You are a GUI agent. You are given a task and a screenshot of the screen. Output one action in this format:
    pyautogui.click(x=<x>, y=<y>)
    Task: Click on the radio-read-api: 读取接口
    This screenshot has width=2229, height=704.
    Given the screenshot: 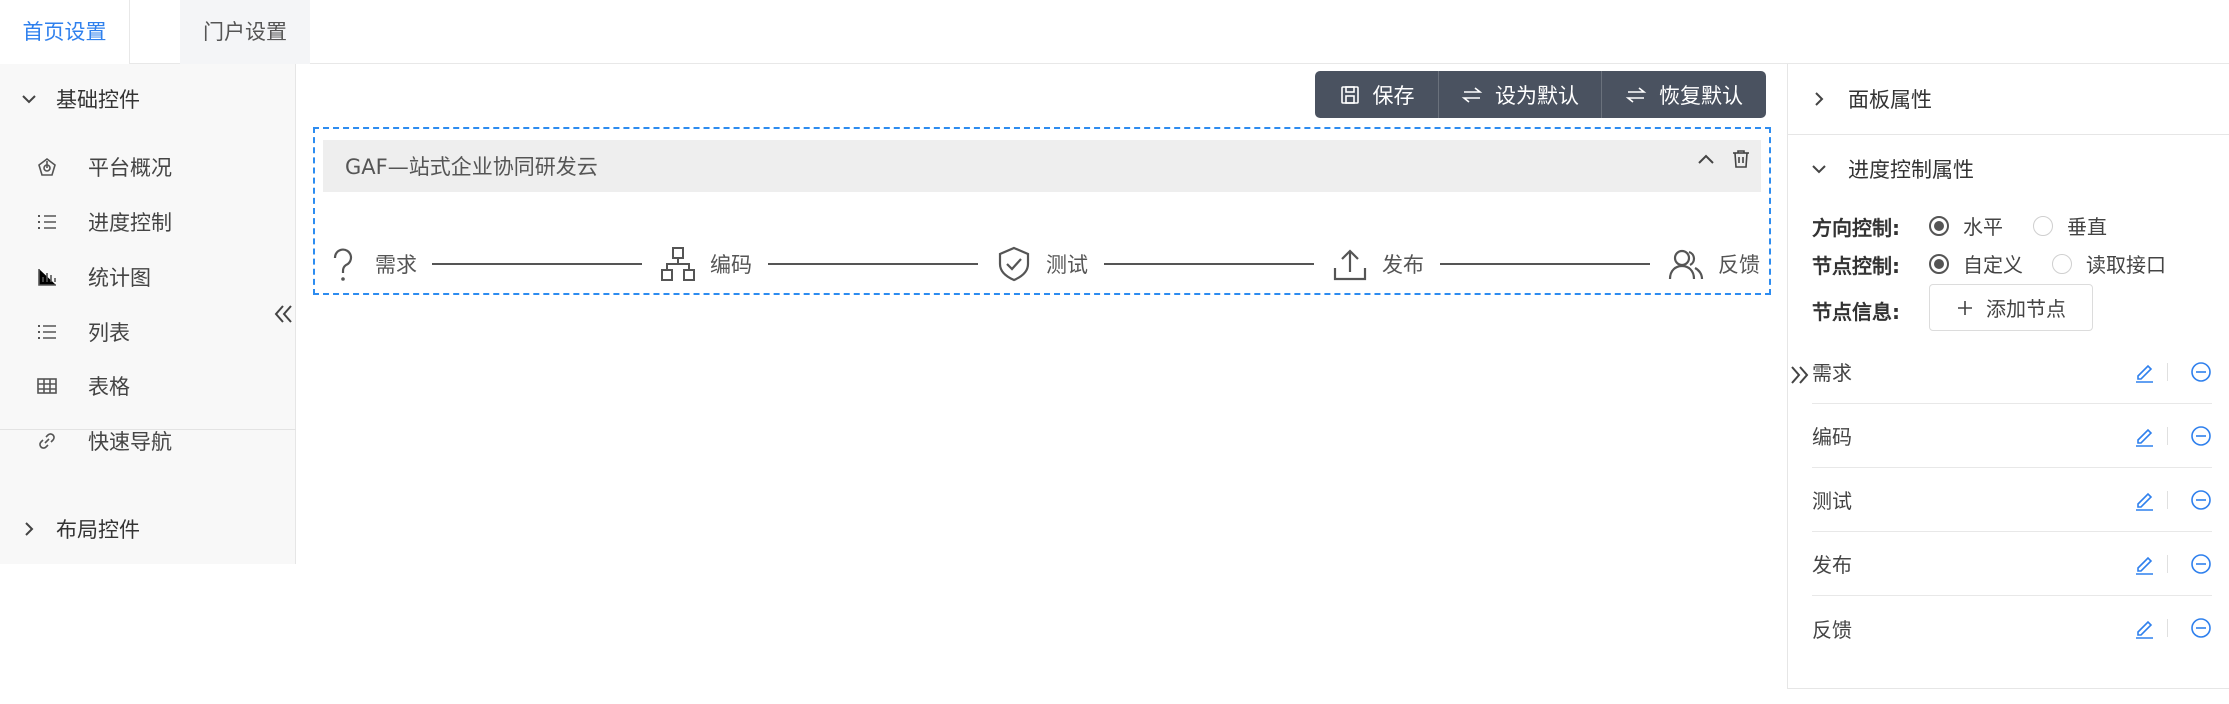 What is the action you would take?
    pyautogui.click(x=2109, y=263)
    